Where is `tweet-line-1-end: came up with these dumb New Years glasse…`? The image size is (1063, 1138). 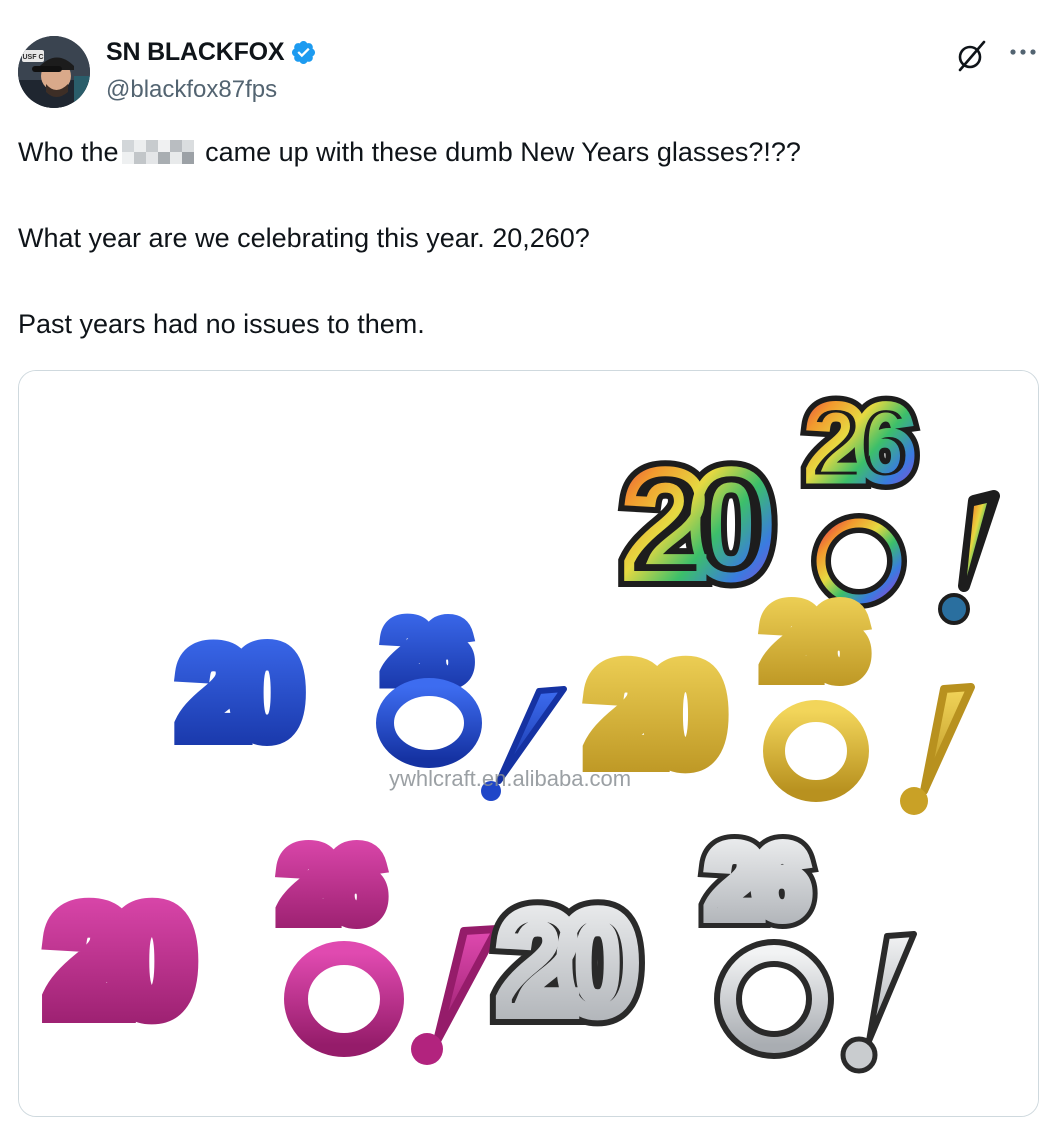
tweet-line-1-end: came up with these dumb New Years glasse… is located at coordinates (499, 152).